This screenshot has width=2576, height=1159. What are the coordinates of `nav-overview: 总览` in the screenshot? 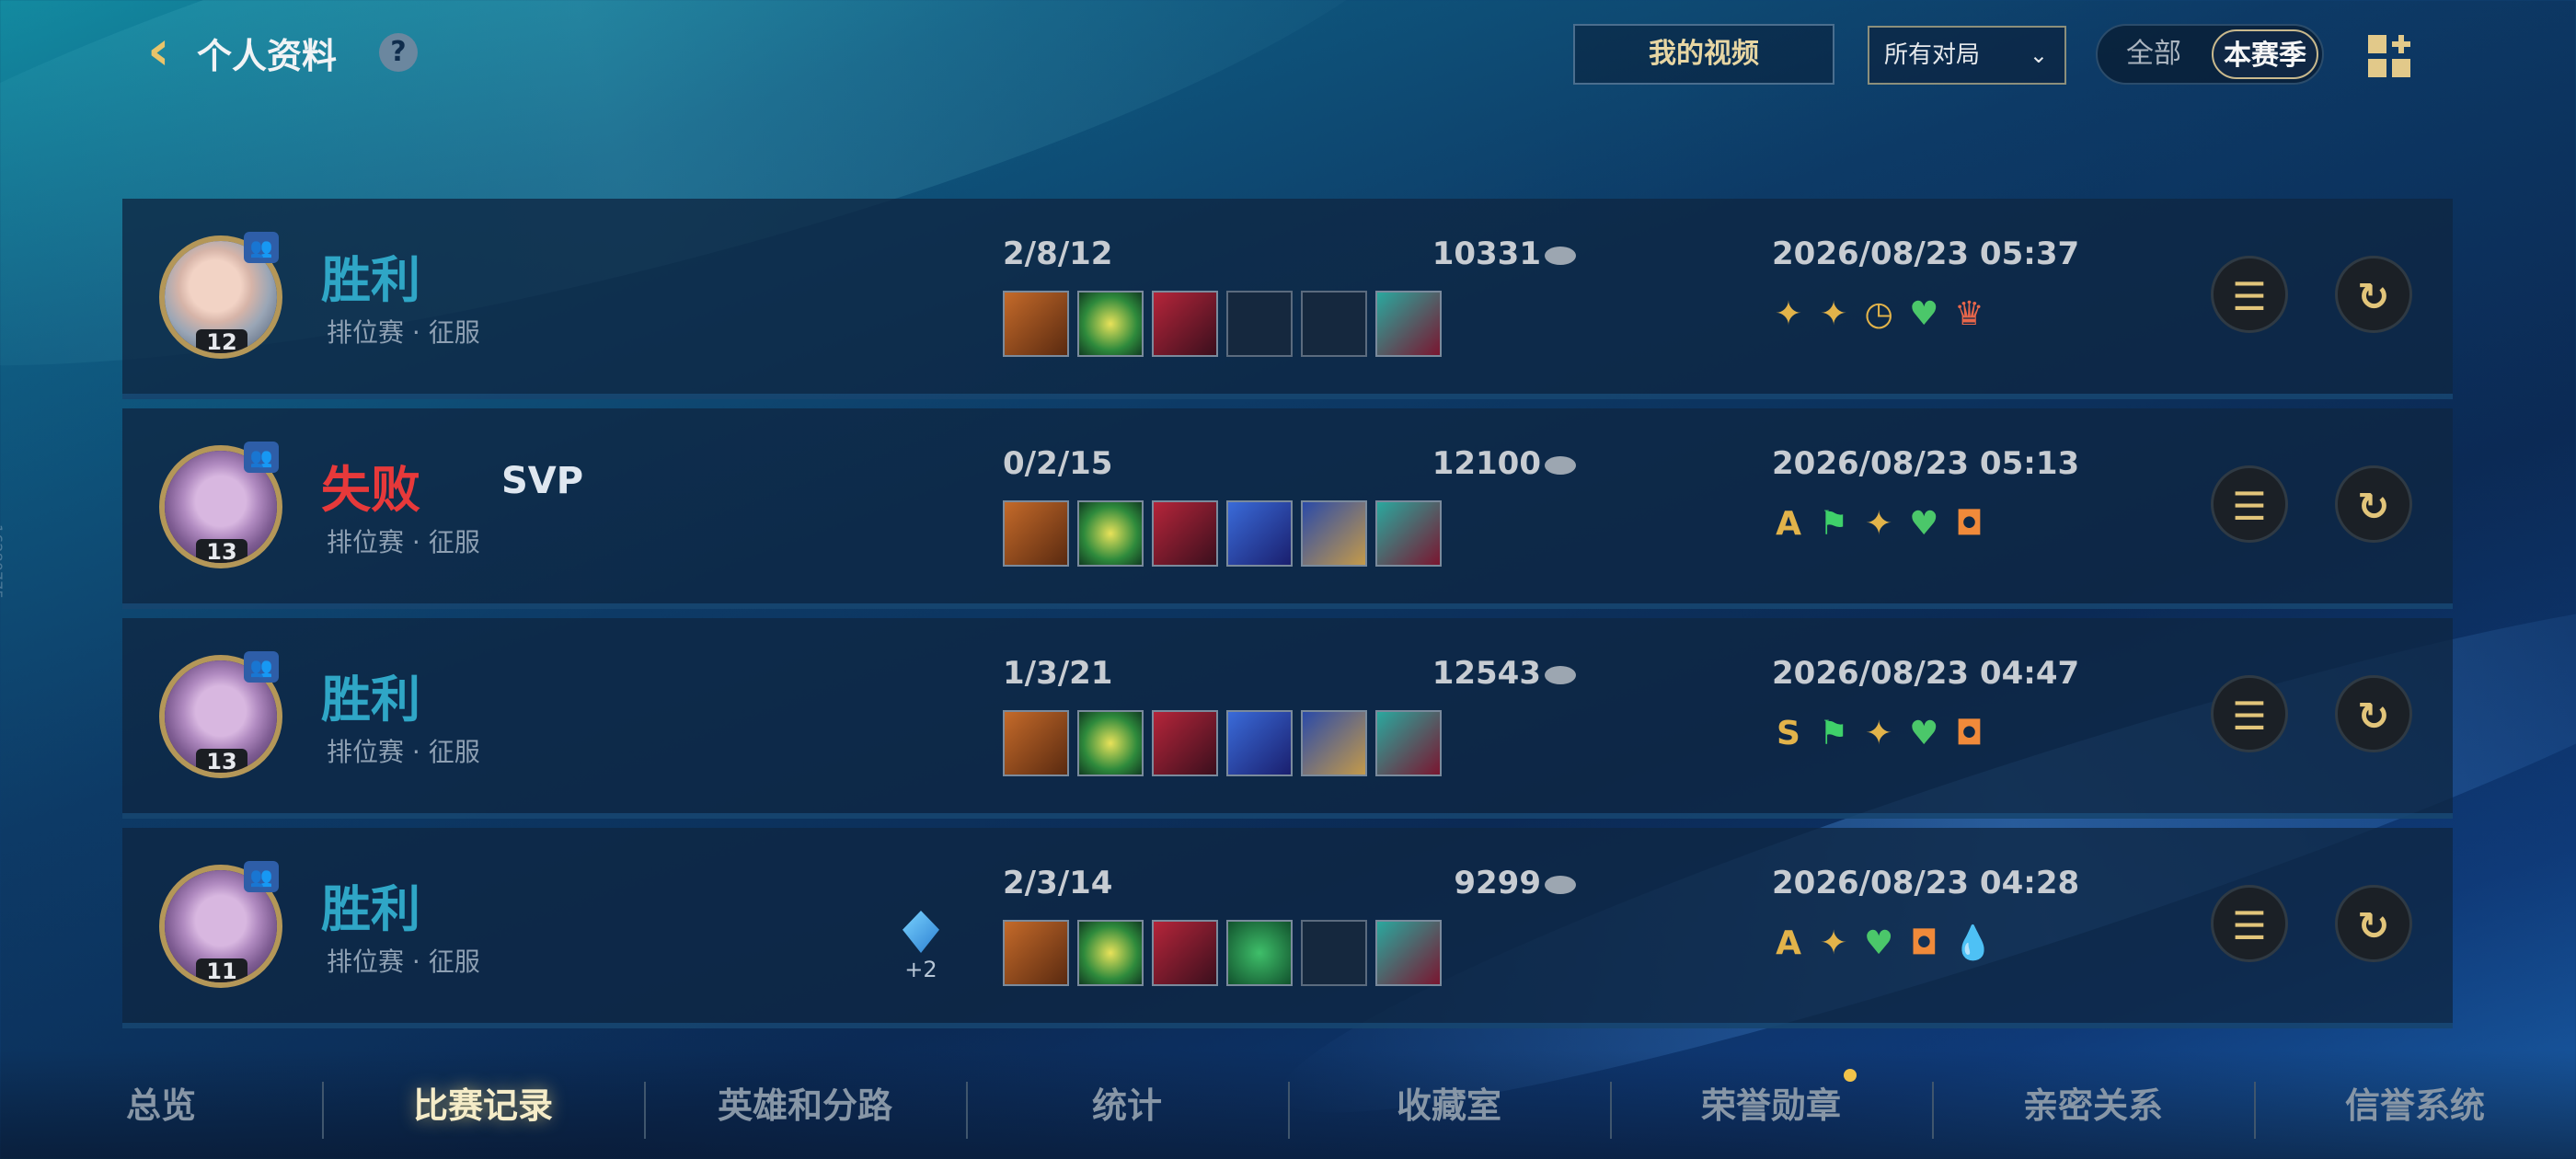 It's located at (161, 1105).